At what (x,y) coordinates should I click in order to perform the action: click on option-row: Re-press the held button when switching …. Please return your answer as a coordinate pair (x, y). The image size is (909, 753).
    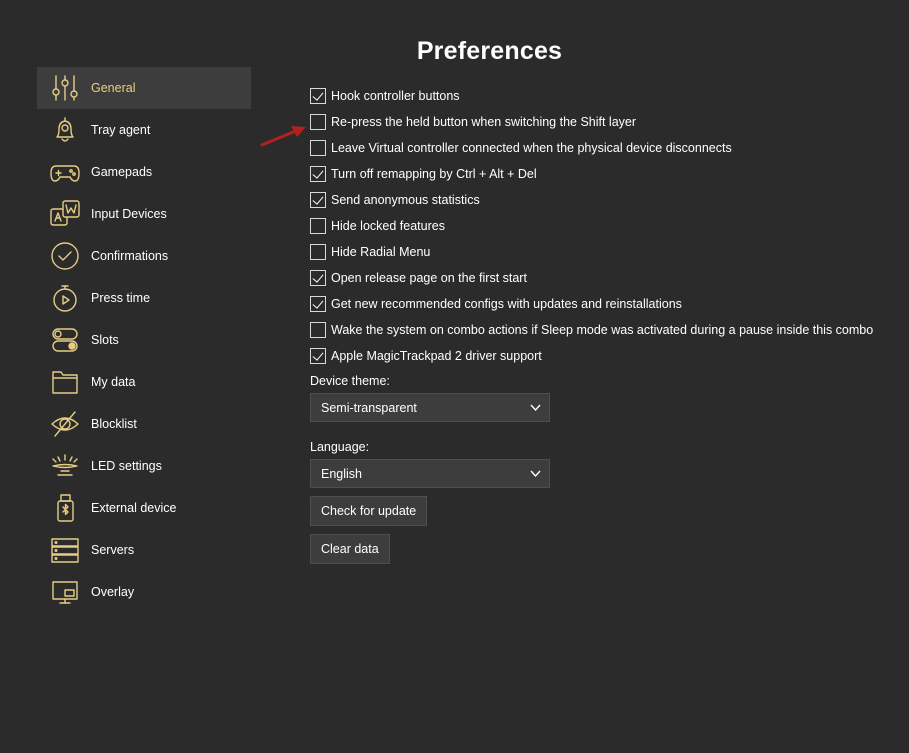
    Looking at the image, I should click on (605, 122).